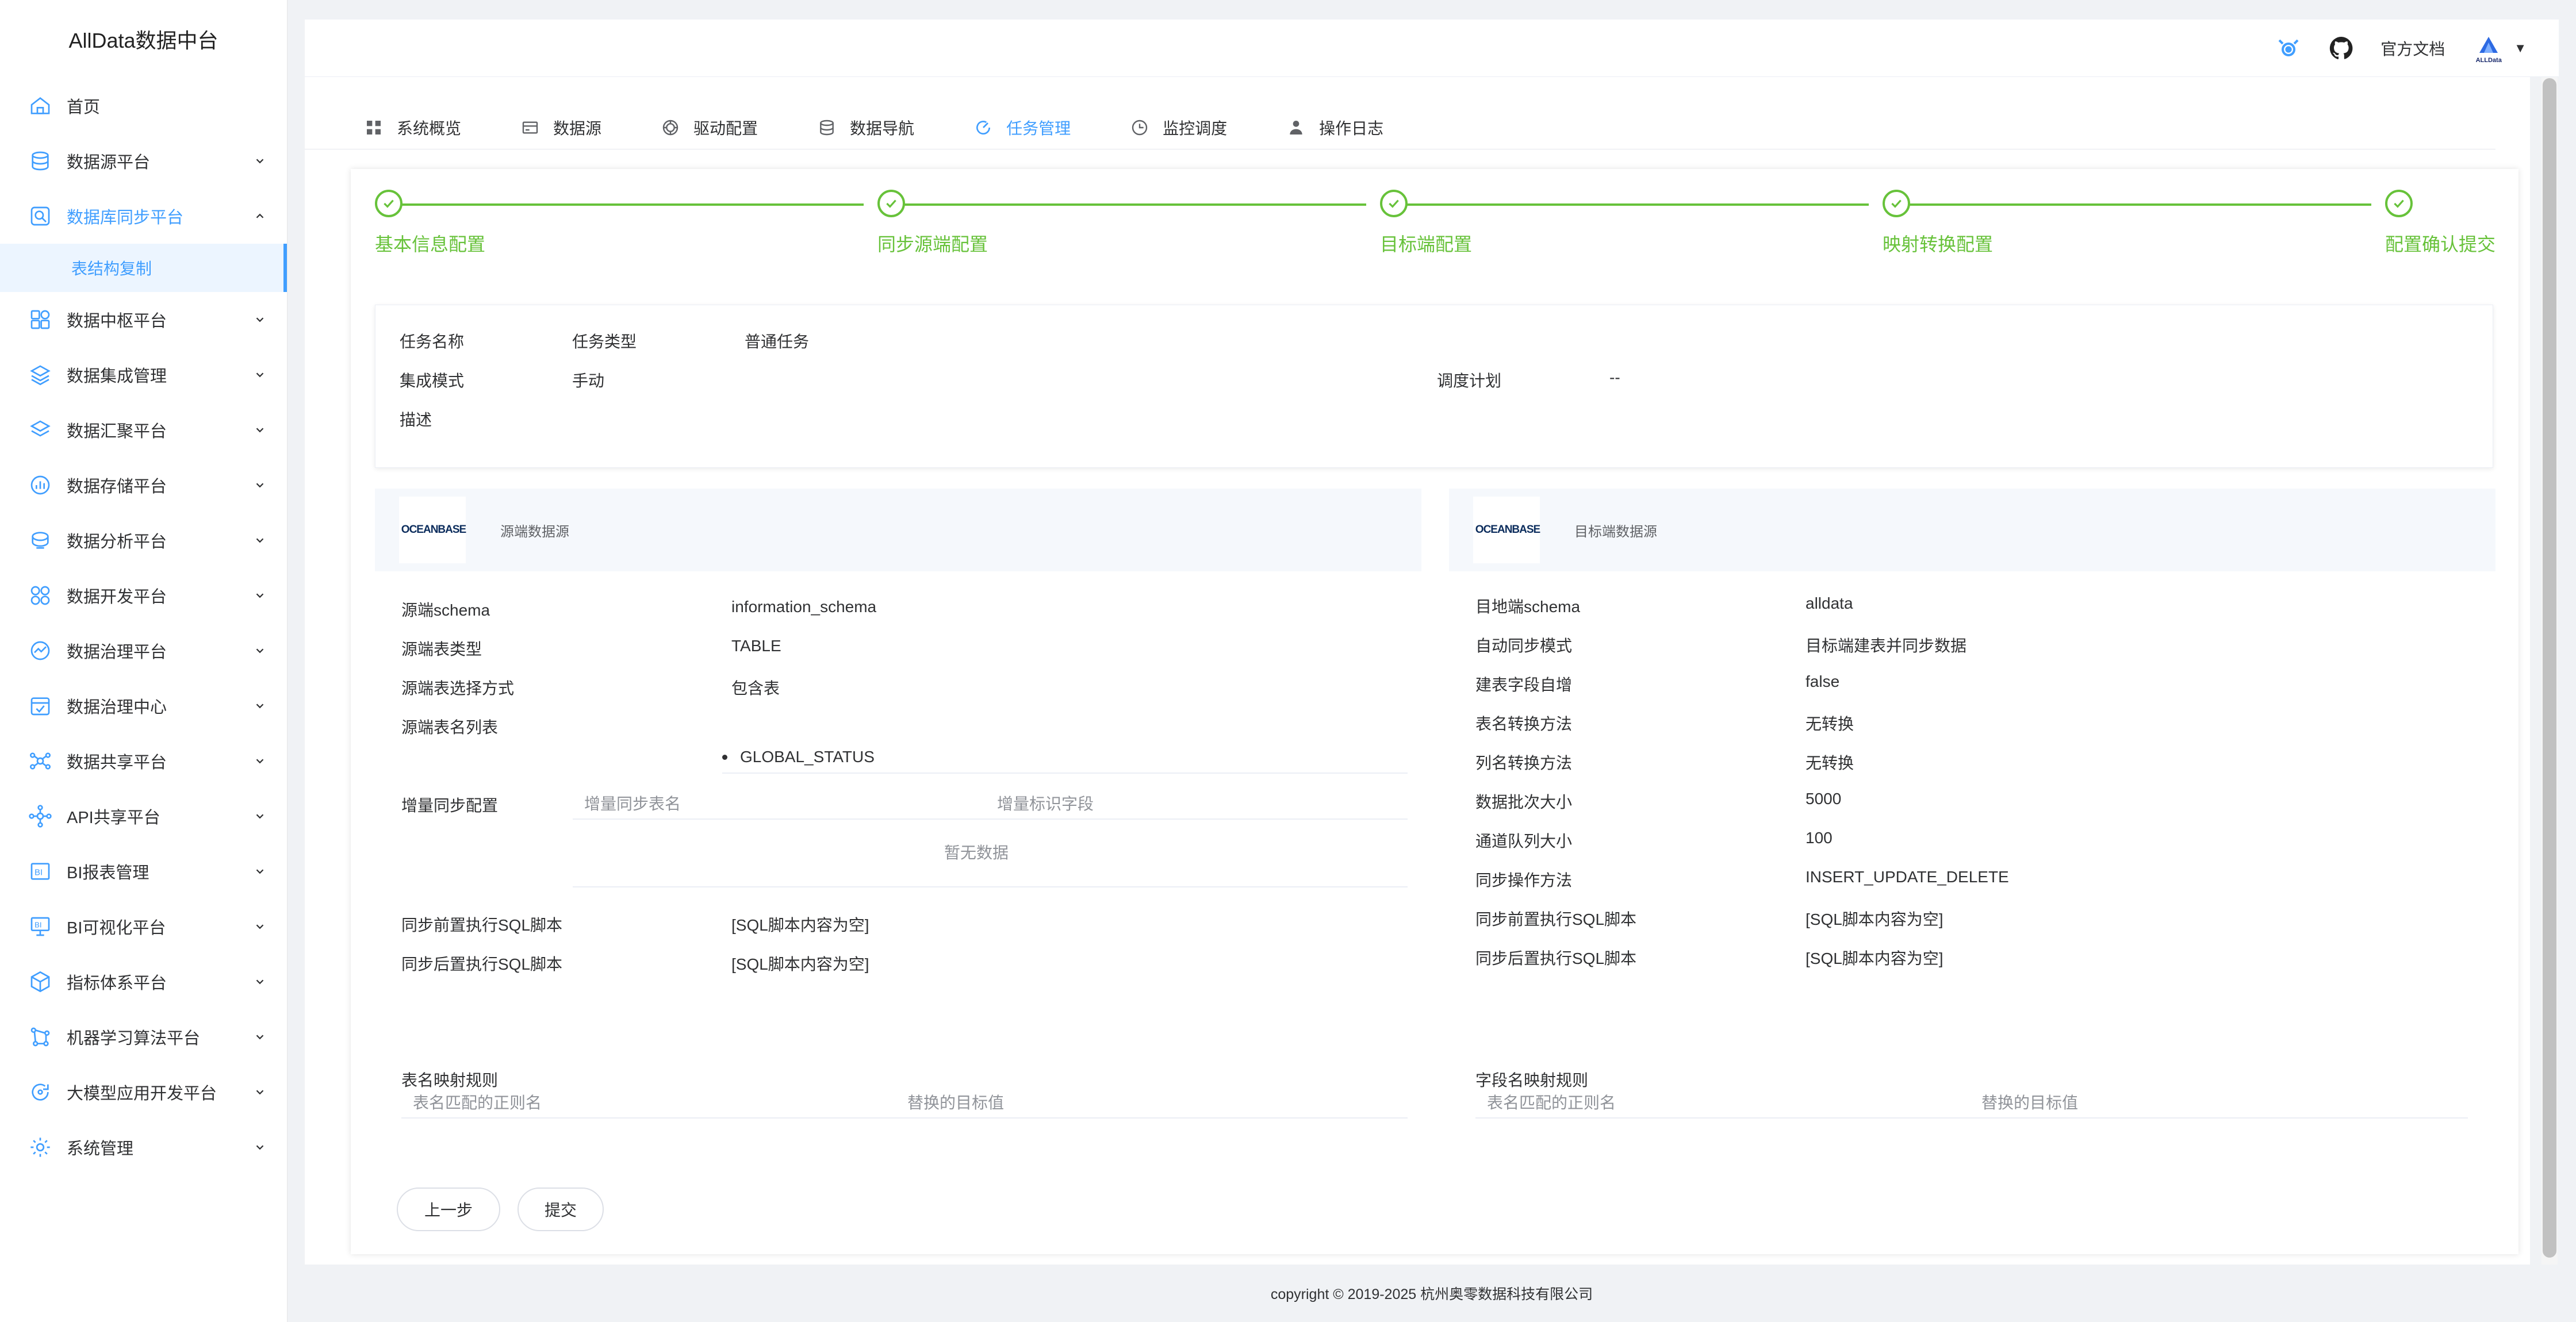 The height and width of the screenshot is (1322, 2576). Describe the element at coordinates (976, 853) in the screenshot. I see `incr-empty-text: 暂无数据` at that location.